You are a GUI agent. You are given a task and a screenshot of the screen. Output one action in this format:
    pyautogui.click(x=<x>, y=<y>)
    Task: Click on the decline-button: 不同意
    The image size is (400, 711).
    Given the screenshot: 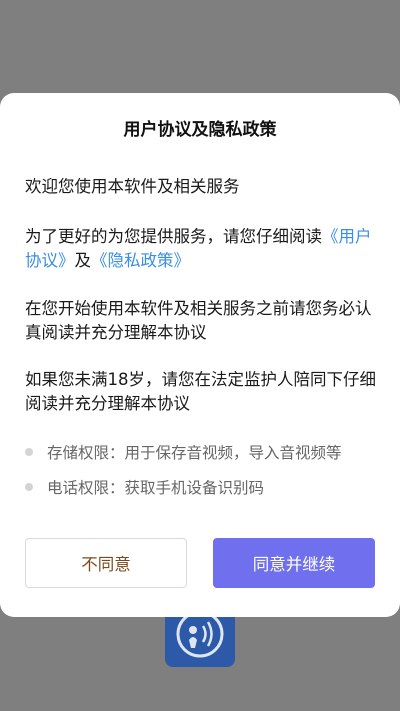 What is the action you would take?
    pyautogui.click(x=106, y=563)
    